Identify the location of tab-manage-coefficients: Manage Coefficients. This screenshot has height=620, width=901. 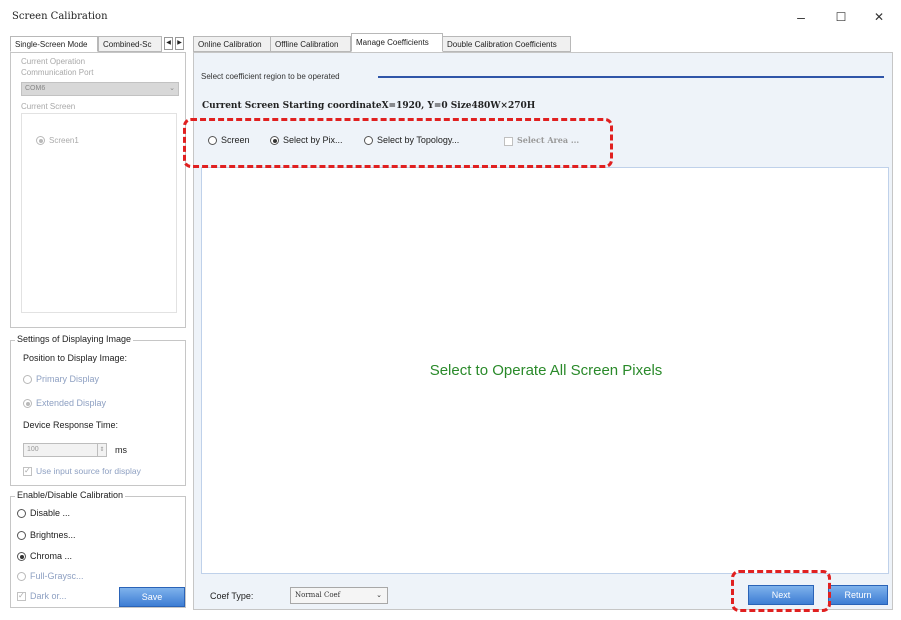
(397, 42).